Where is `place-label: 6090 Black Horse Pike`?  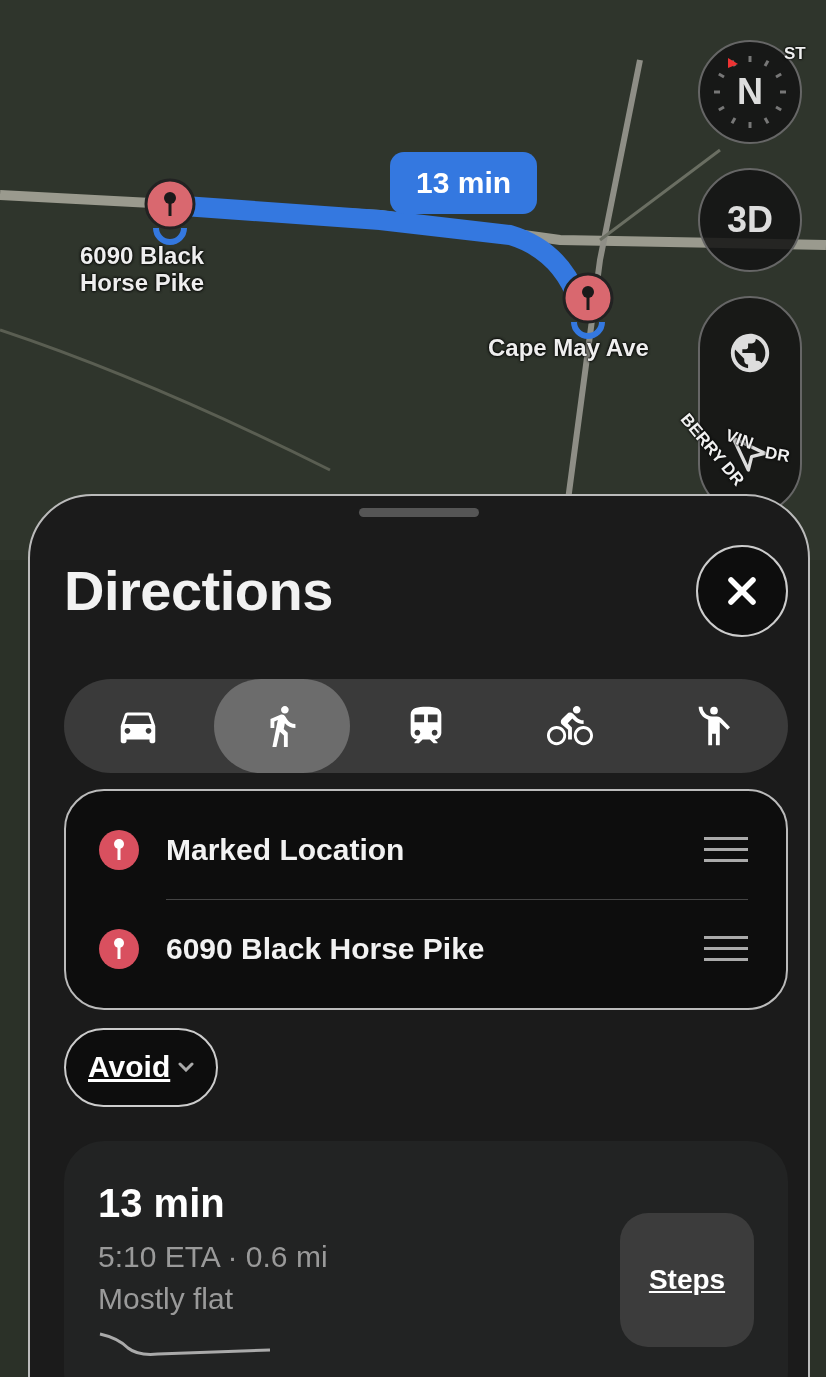
place-label: 6090 Black Horse Pike is located at coordinates (142, 269).